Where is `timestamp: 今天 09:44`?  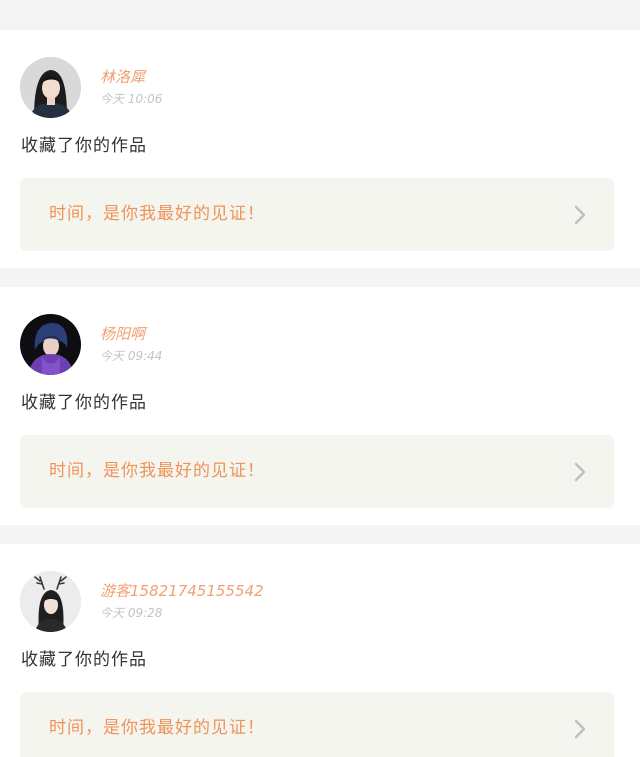
timestamp: 今天 09:44 is located at coordinates (131, 356).